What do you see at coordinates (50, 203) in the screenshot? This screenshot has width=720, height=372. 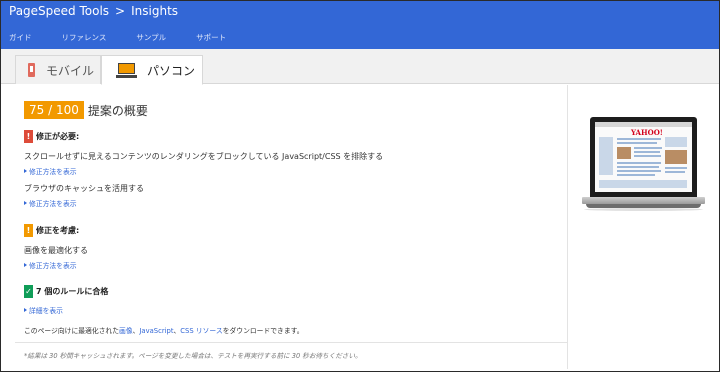 I see `show-fix-link-browser-caching: 修正方法を表示` at bounding box center [50, 203].